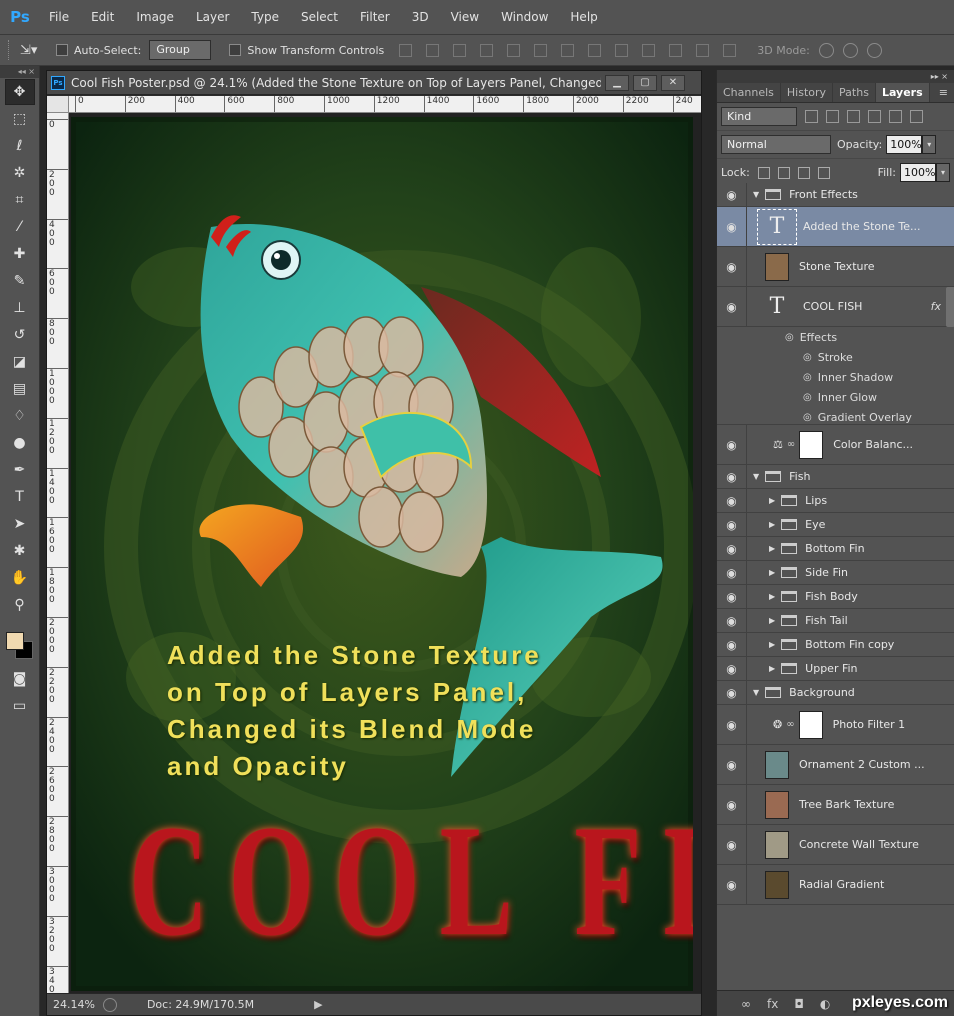  What do you see at coordinates (673, 82) in the screenshot?
I see `close-icon: ✕` at bounding box center [673, 82].